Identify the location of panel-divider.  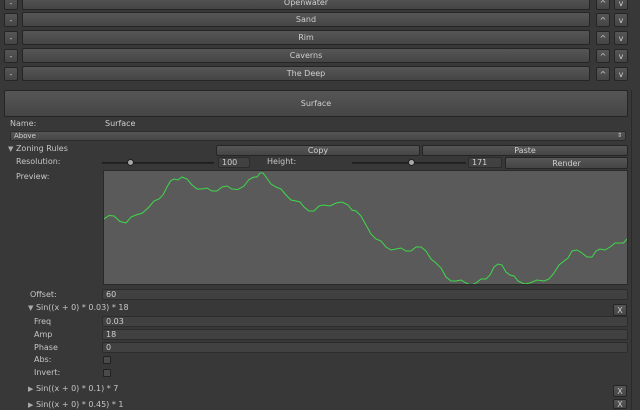
(631, 250).